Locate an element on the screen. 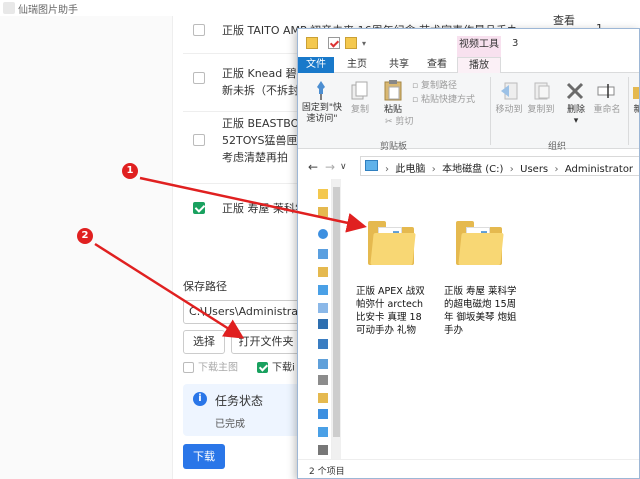 Image resolution: width=640 pixels, height=479 pixels. breadcrumb-users: Users is located at coordinates (534, 169).